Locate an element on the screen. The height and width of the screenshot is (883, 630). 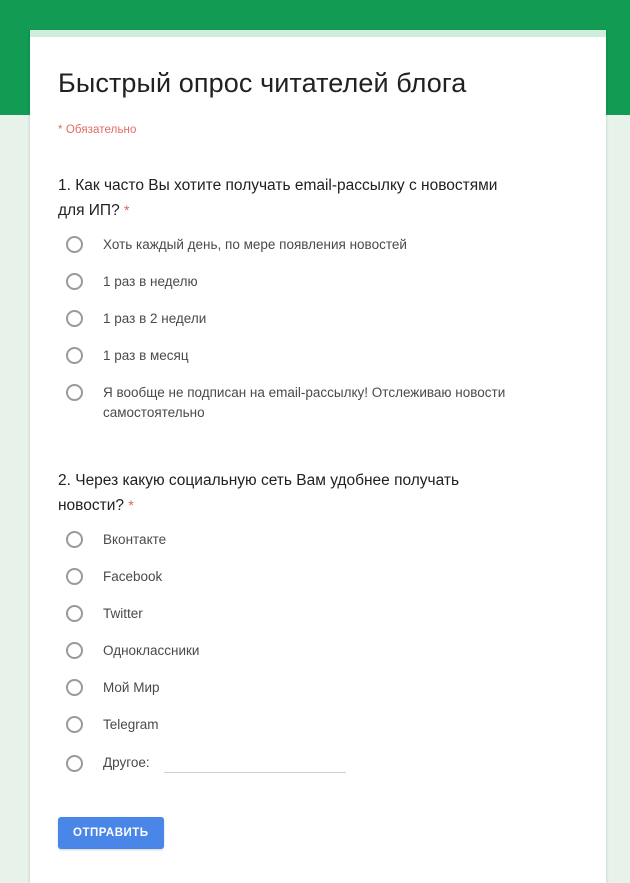
option-label: 1 раз в месяц is located at coordinates (146, 356).